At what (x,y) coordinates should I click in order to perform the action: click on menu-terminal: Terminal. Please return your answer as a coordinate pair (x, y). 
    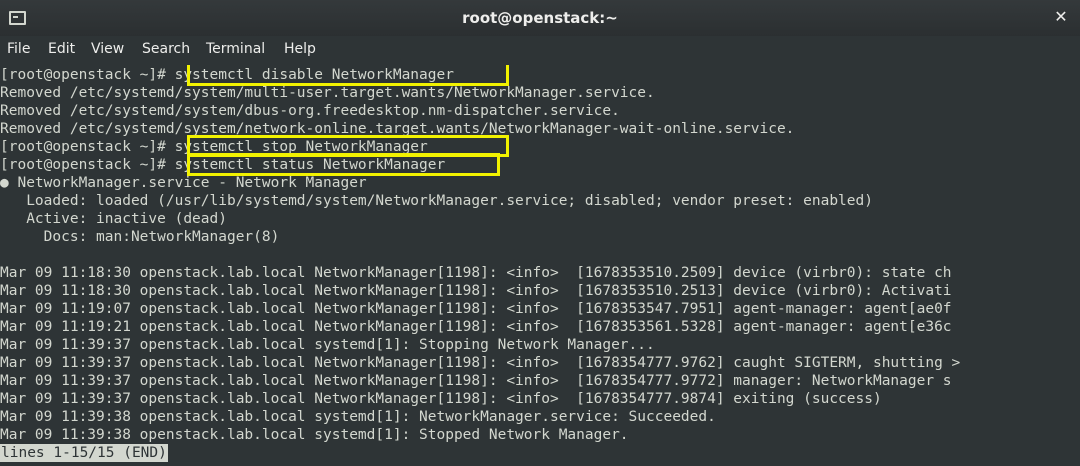
    Looking at the image, I should click on (235, 49).